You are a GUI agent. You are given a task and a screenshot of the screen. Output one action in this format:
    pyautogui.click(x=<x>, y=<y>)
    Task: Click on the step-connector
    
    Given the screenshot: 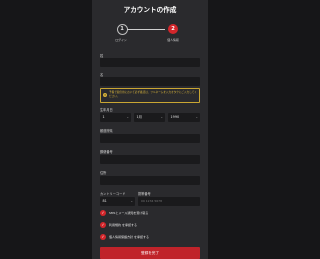 What is the action you would take?
    pyautogui.click(x=146, y=29)
    